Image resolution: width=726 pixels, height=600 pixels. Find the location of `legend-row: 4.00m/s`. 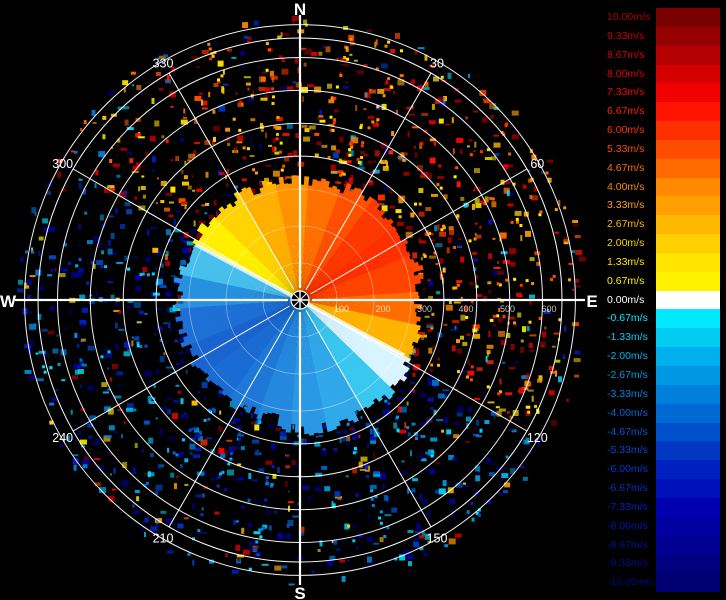

legend-row: 4.00m/s is located at coordinates (663, 187).